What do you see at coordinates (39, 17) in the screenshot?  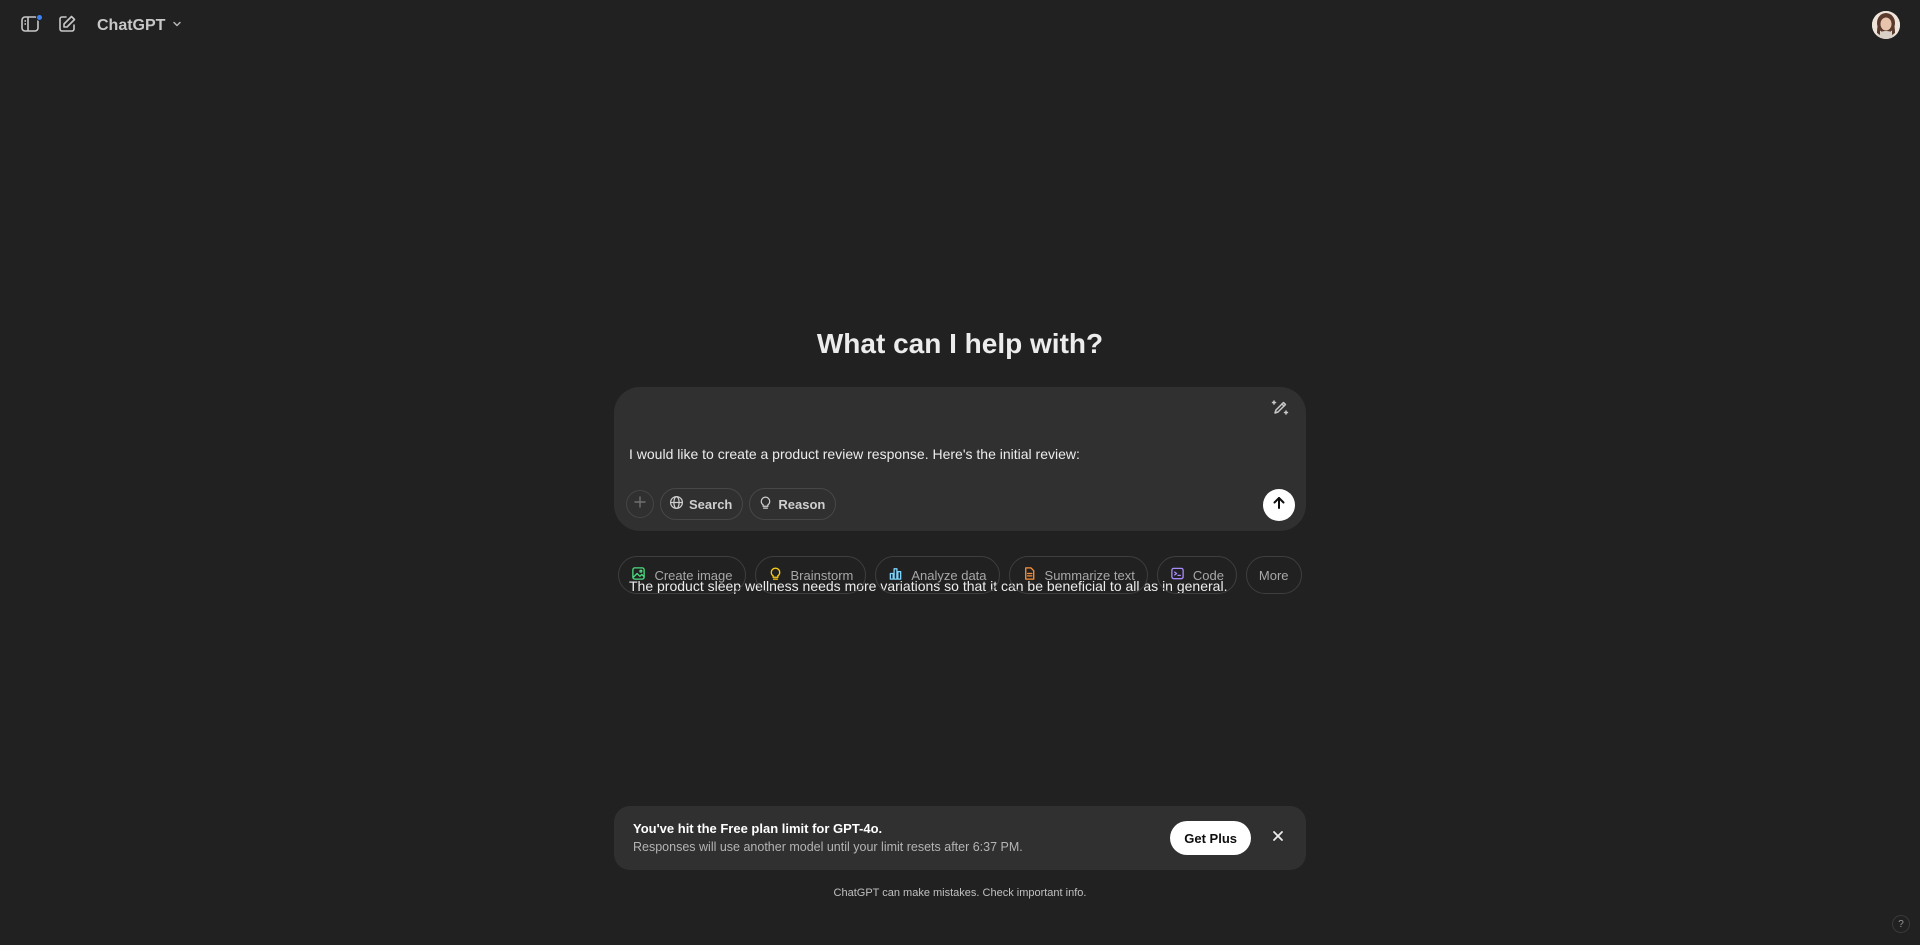 I see `notification-dot` at bounding box center [39, 17].